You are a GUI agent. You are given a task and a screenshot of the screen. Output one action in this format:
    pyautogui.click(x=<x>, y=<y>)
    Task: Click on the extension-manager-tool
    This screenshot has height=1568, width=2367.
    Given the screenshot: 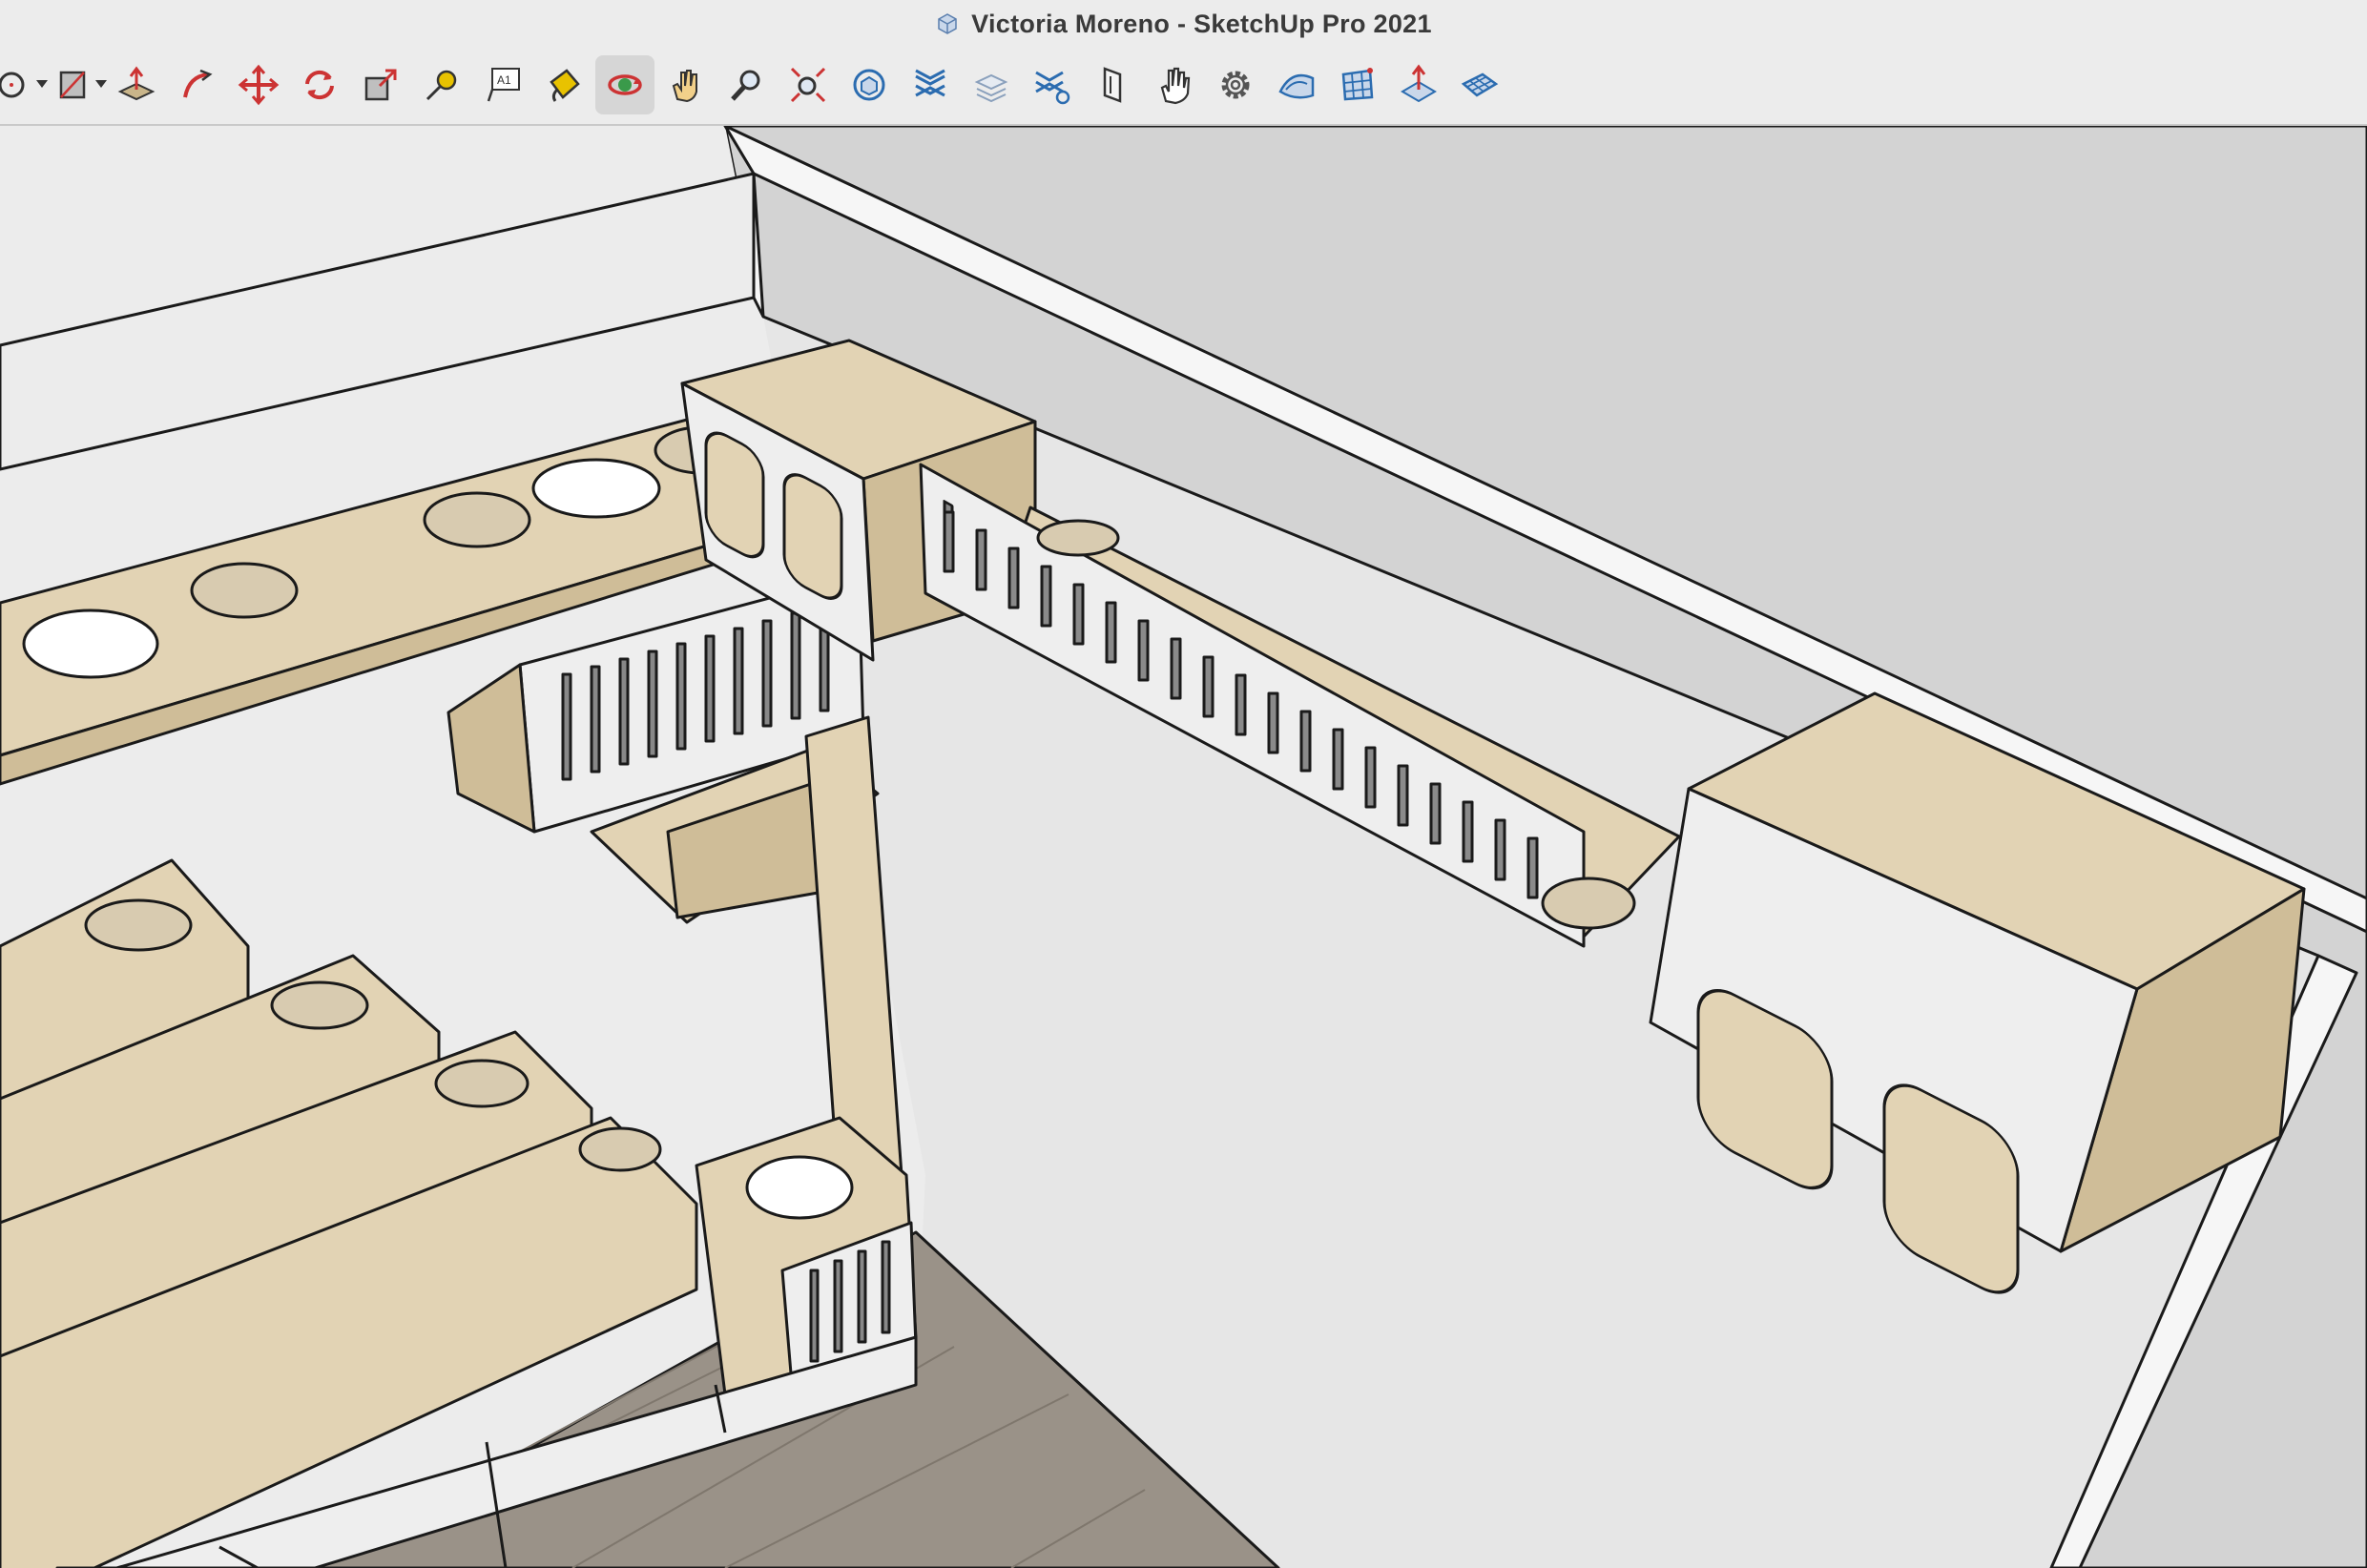 What is the action you would take?
    pyautogui.click(x=1052, y=84)
    